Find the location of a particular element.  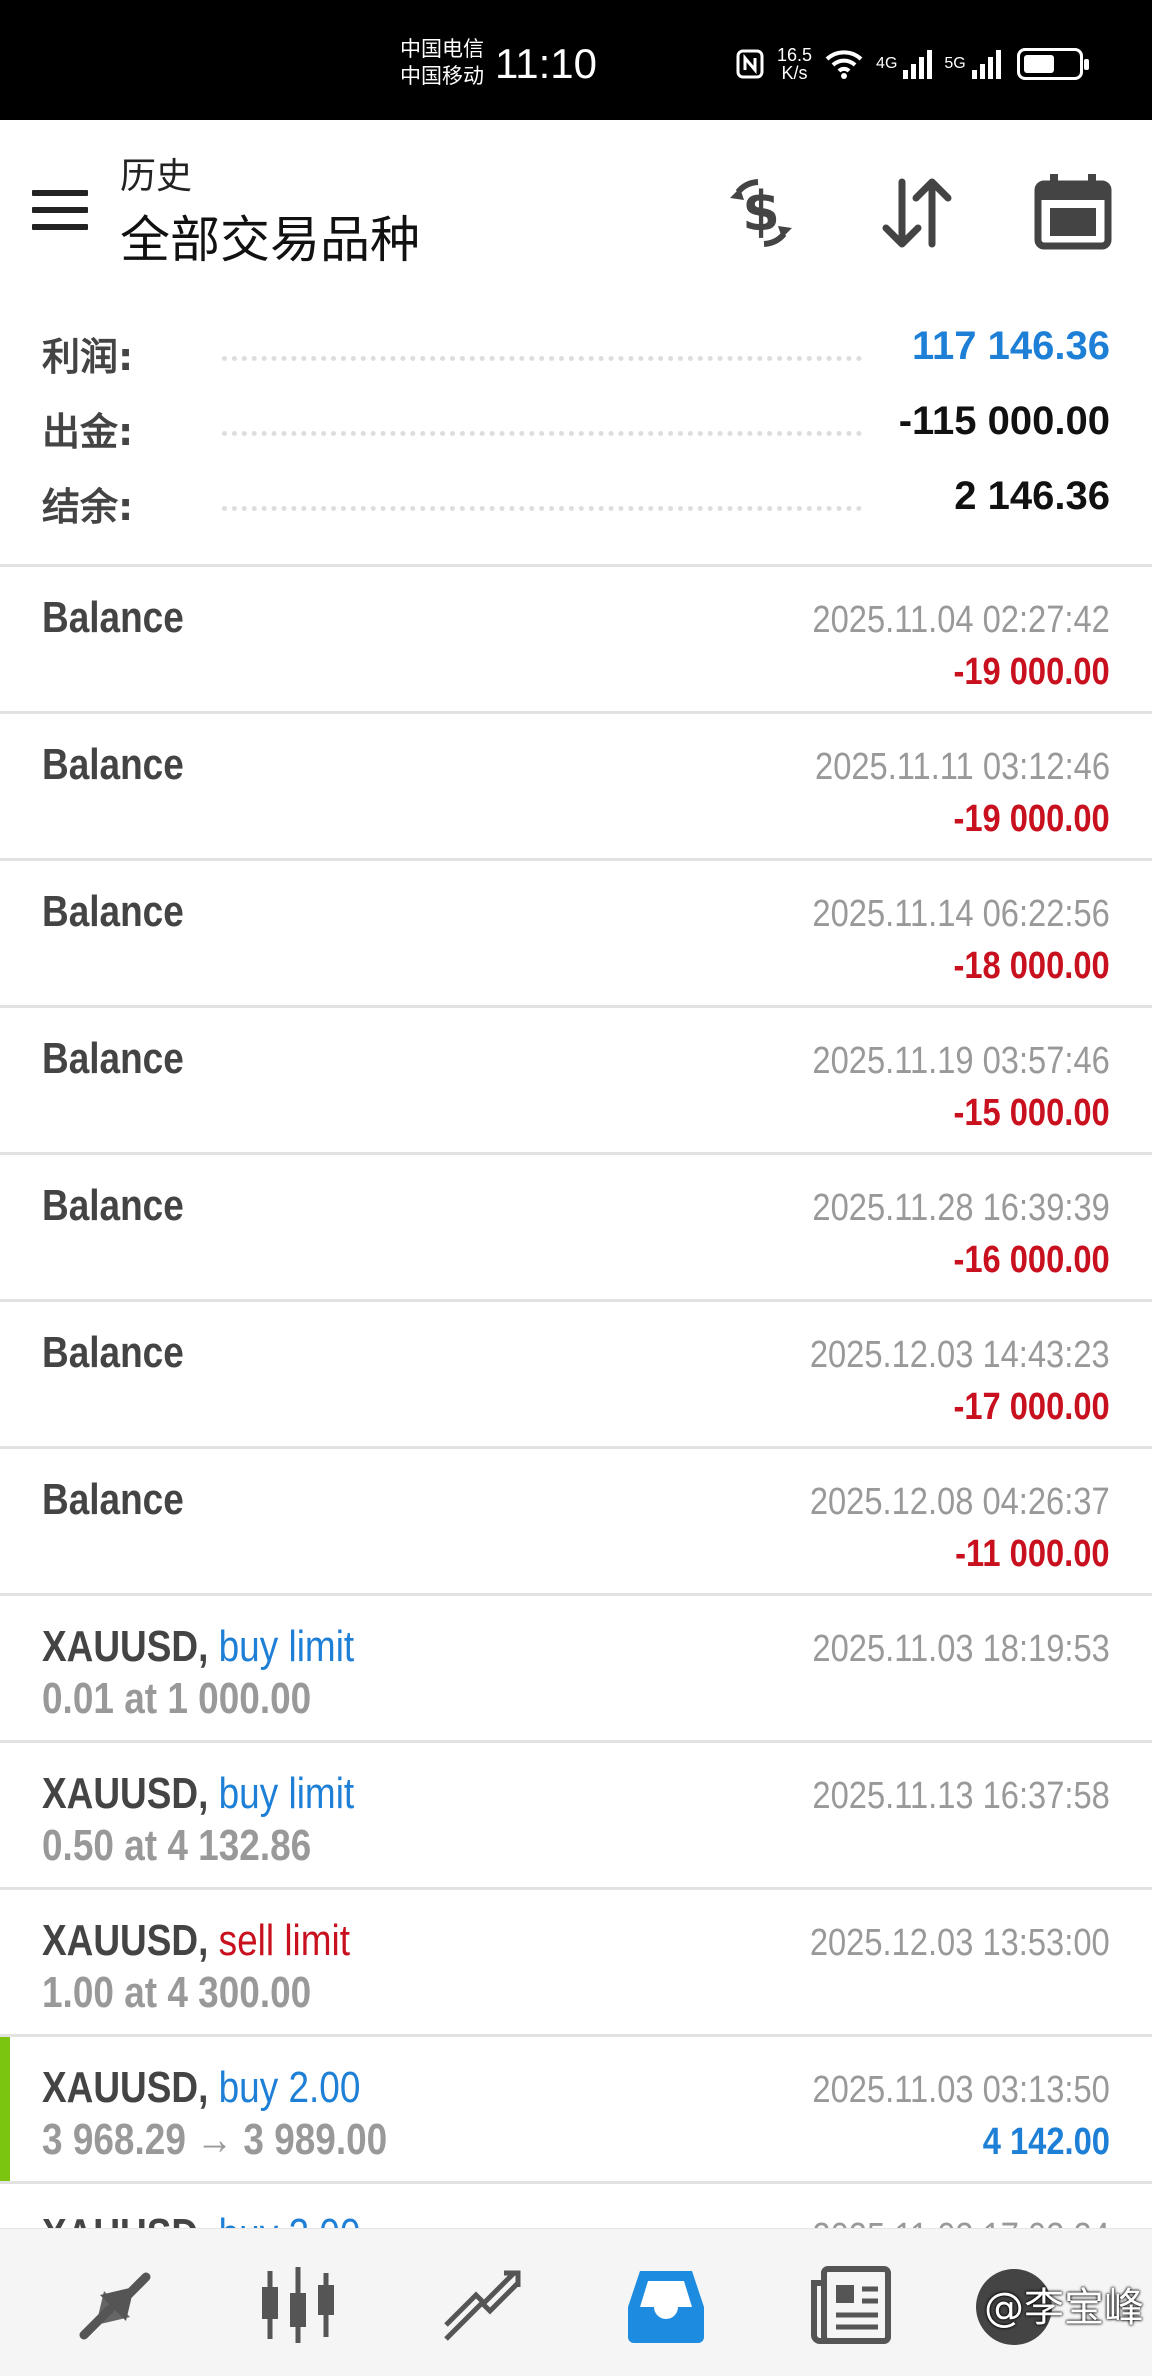

row-time: 2025.11.03 18:19:53 is located at coordinates (961, 1649).